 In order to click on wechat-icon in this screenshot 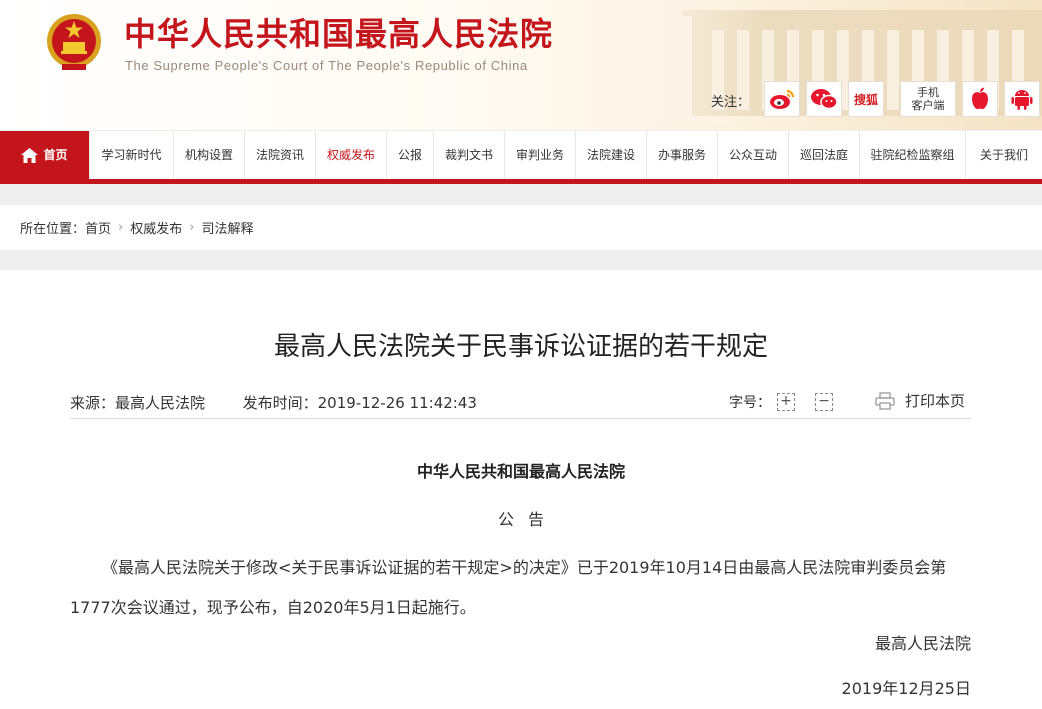, I will do `click(824, 99)`.